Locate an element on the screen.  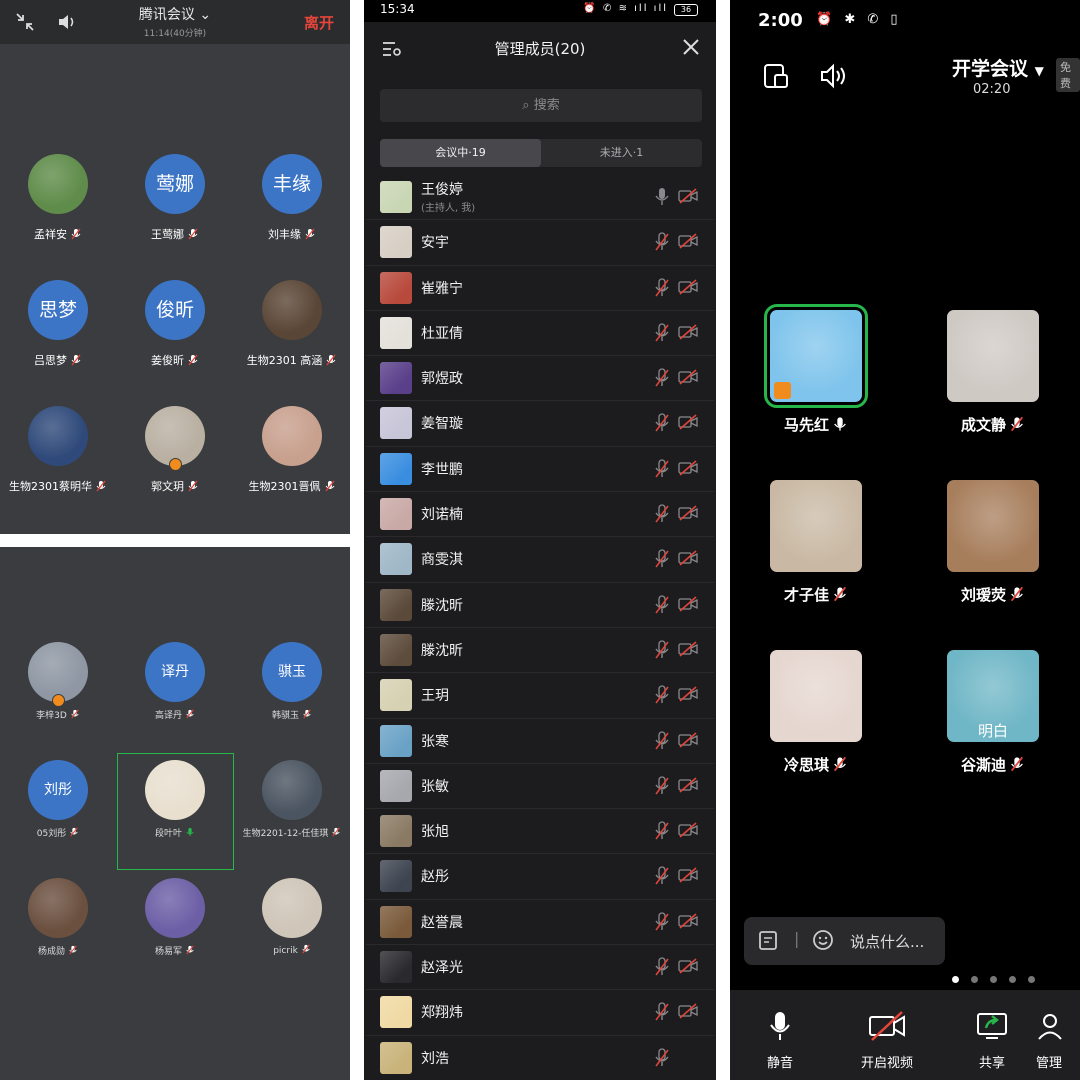
member-name: 李世鹏 is located at coordinates (442, 469).